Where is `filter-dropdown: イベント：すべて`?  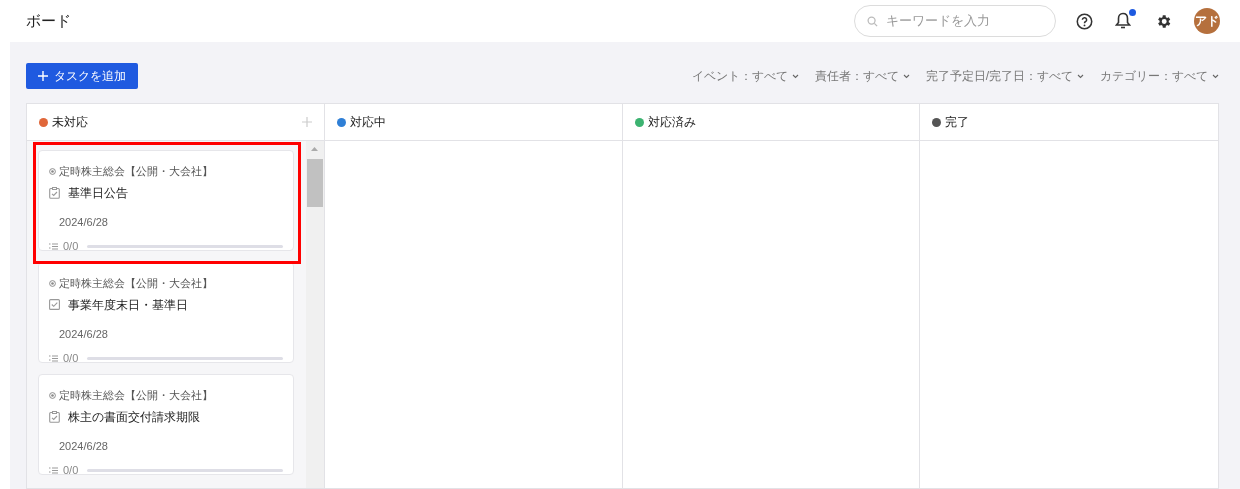 filter-dropdown: イベント：すべて is located at coordinates (745, 76).